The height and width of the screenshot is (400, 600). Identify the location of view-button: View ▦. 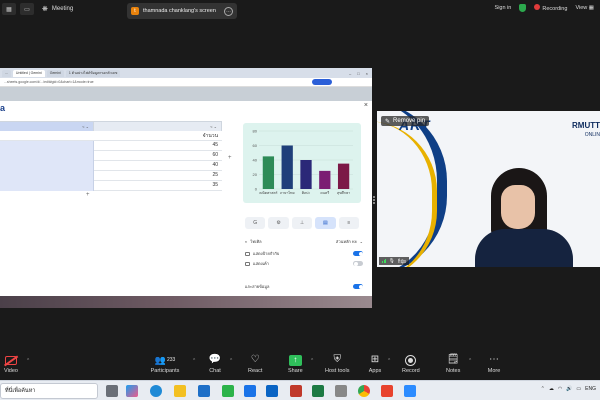
(584, 8).